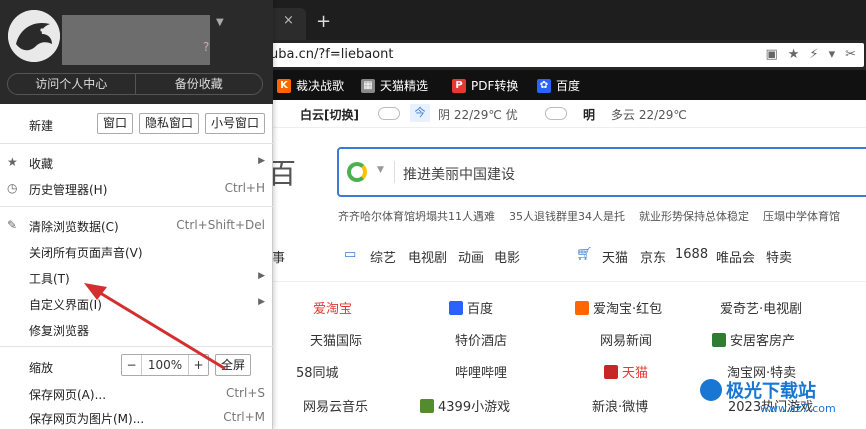  Describe the element at coordinates (626, 371) in the screenshot. I see `site-link: 天猫` at that location.